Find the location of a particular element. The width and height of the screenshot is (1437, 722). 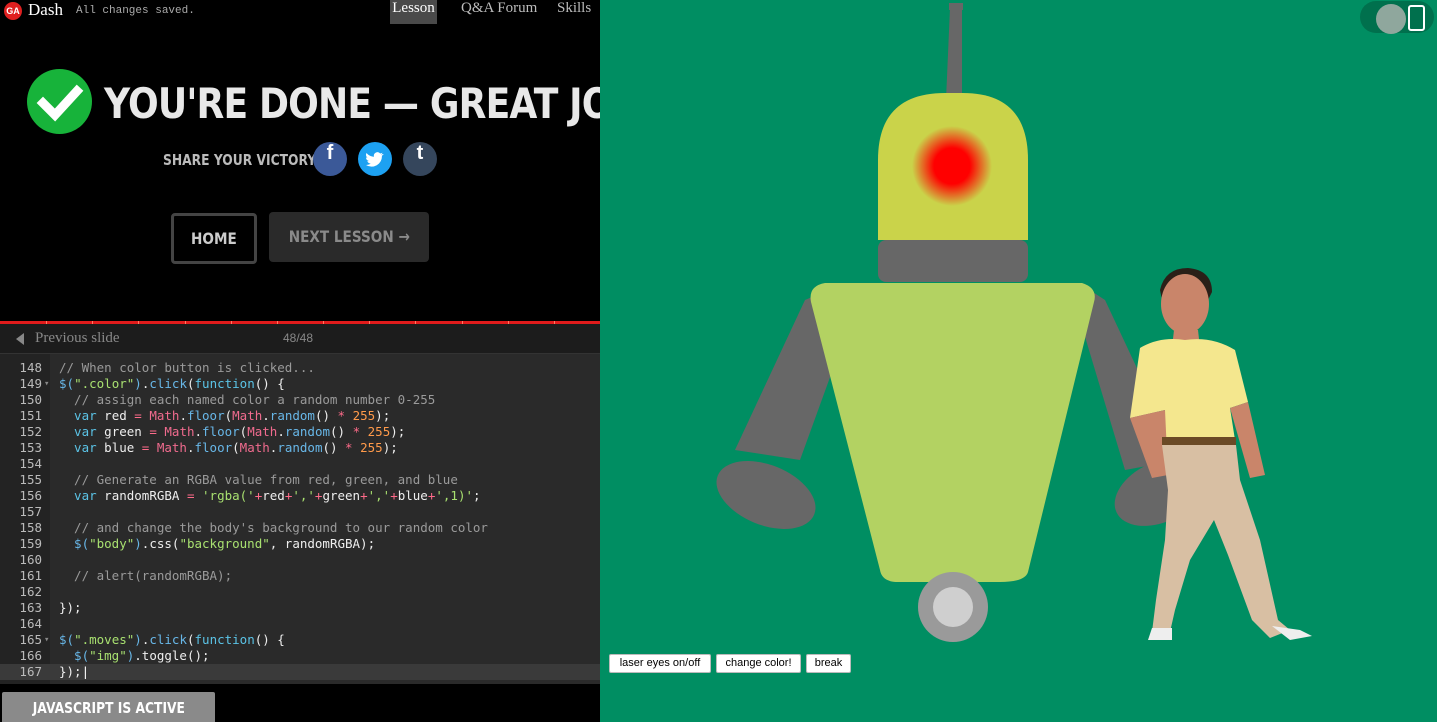

code-token: = is located at coordinates (153, 431).